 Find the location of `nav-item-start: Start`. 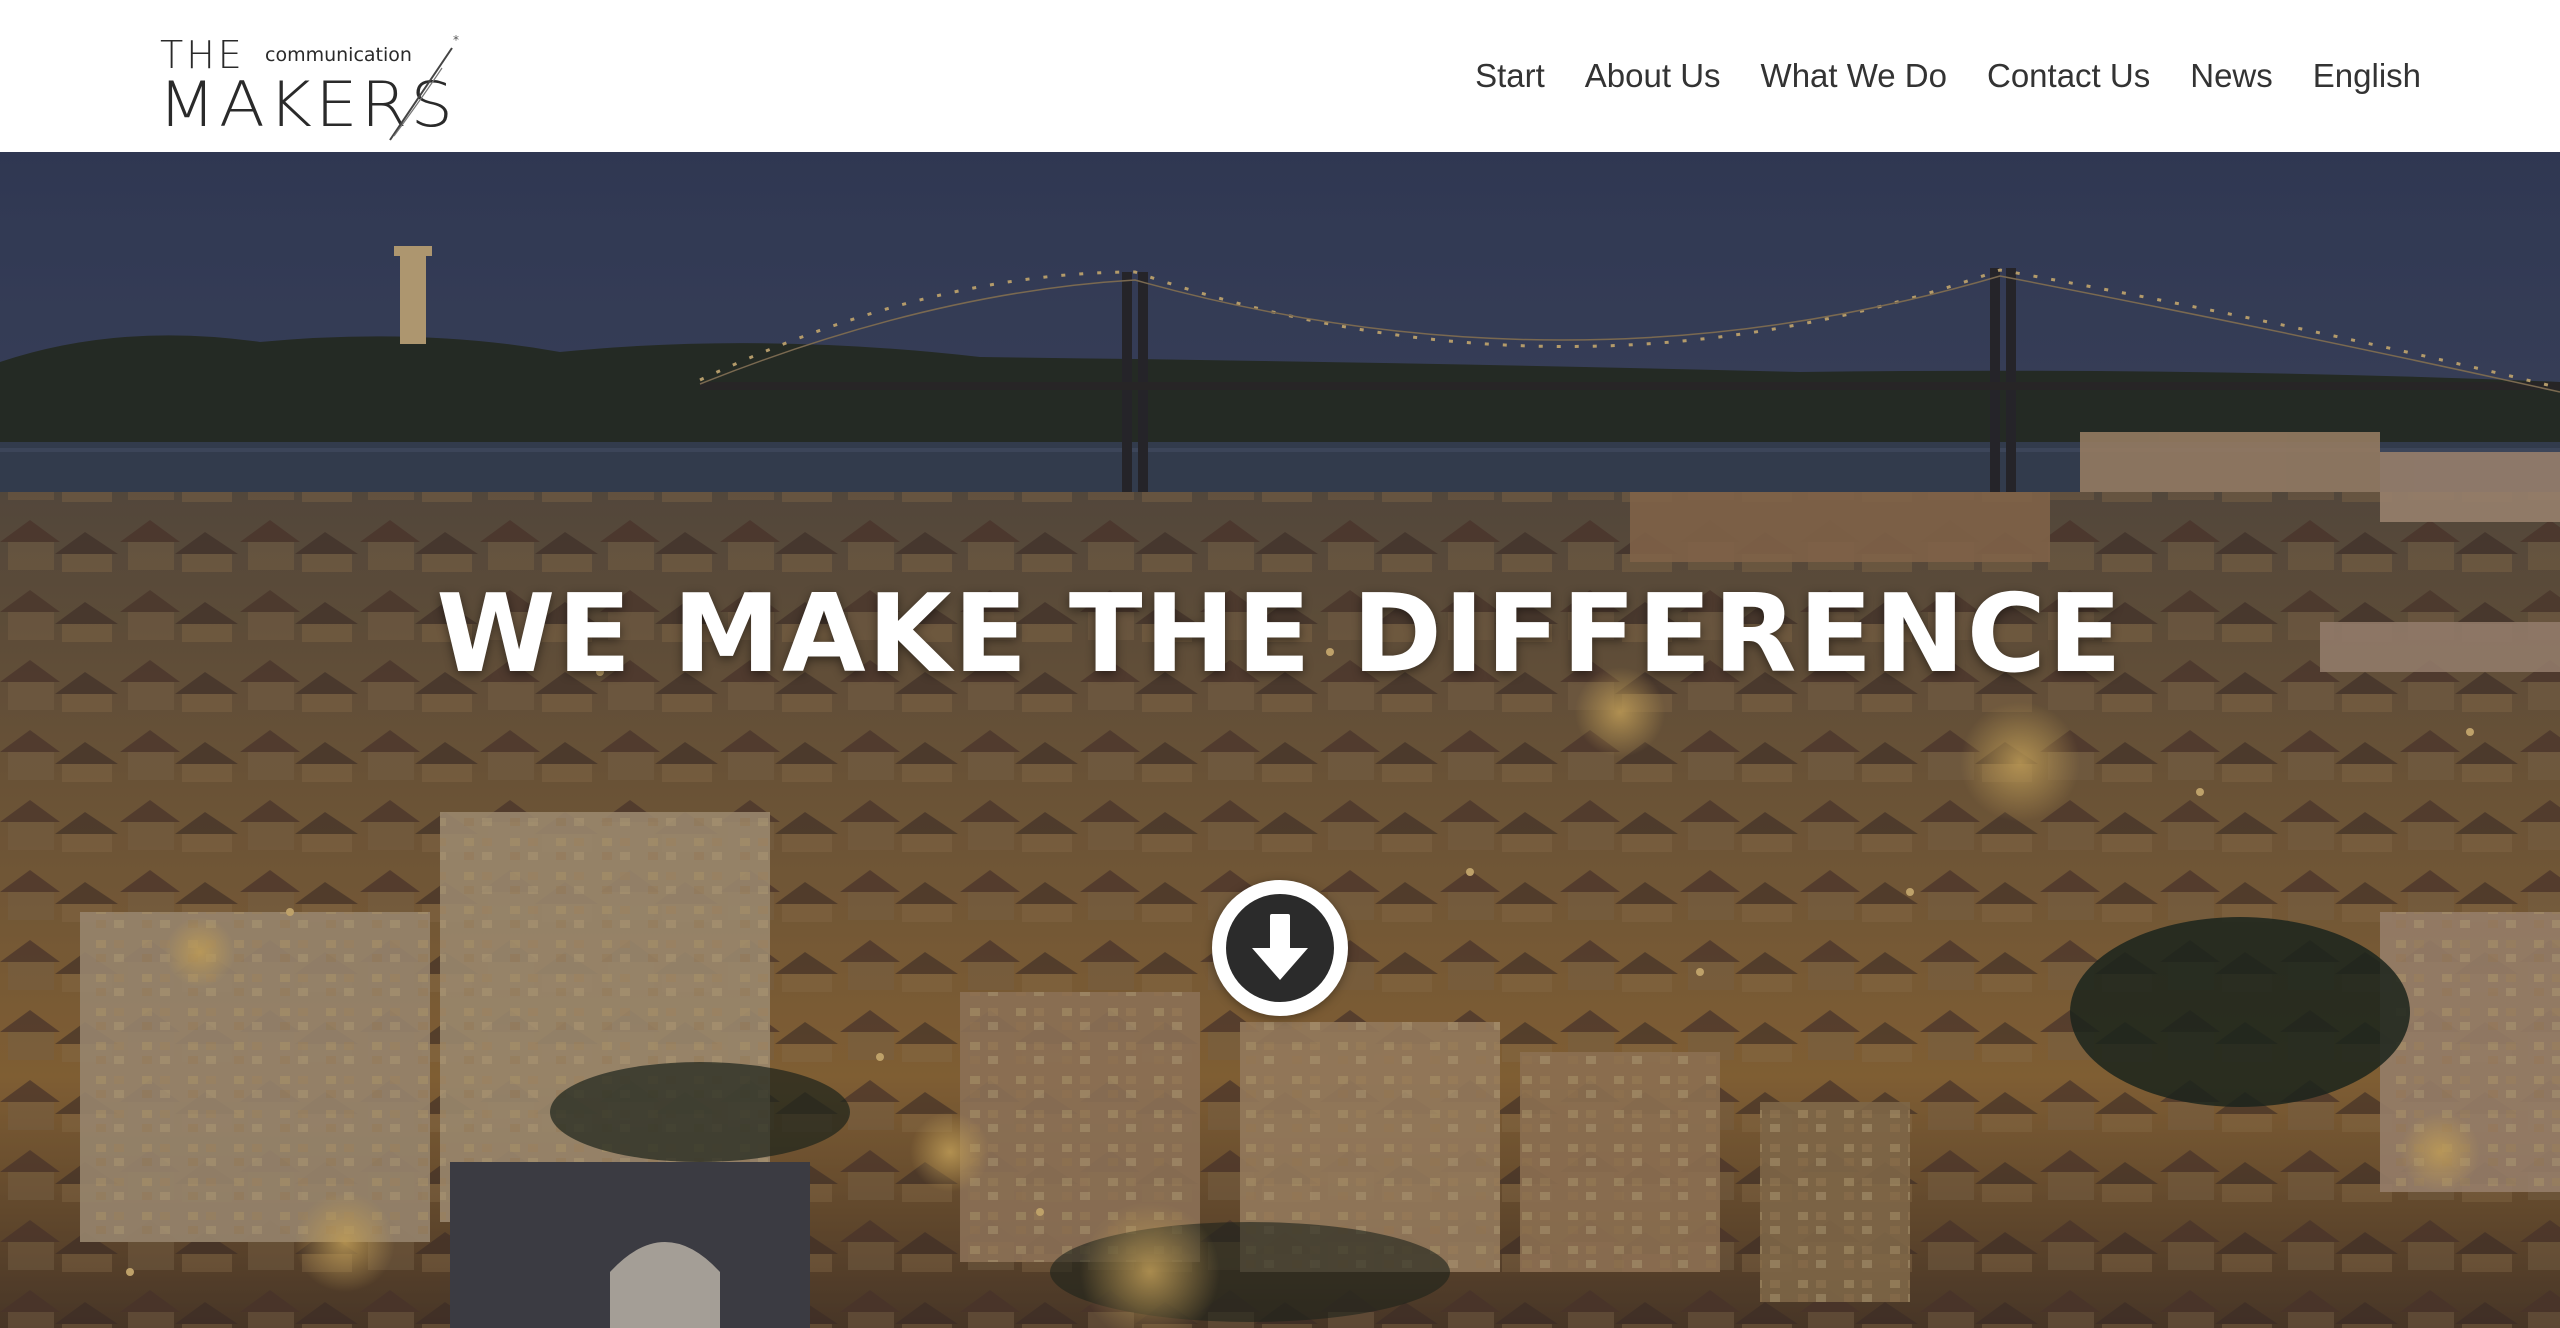

nav-item-start: Start is located at coordinates (1510, 76).